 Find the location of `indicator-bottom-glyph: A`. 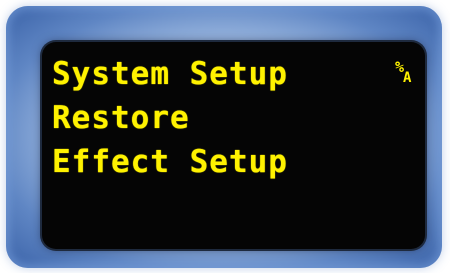

indicator-bottom-glyph: A is located at coordinates (407, 78).